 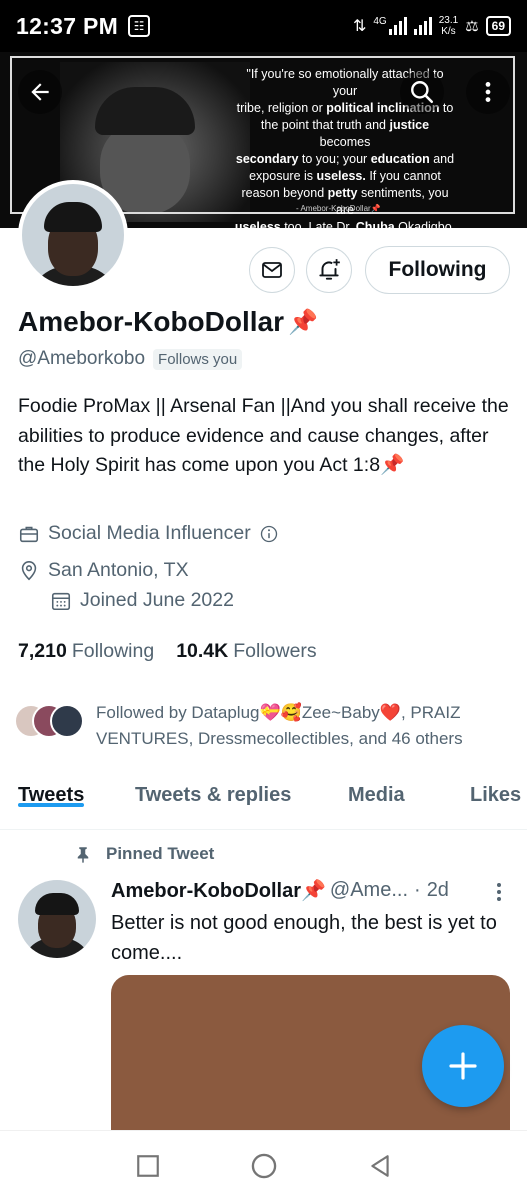 What do you see at coordinates (397, 26) in the screenshot?
I see `signal-icon` at bounding box center [397, 26].